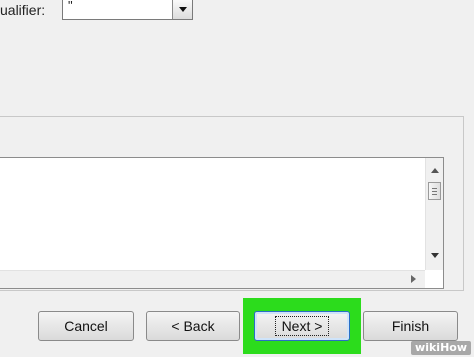 The width and height of the screenshot is (474, 357). Describe the element at coordinates (434, 214) in the screenshot. I see `vertical-scrollbar` at that location.